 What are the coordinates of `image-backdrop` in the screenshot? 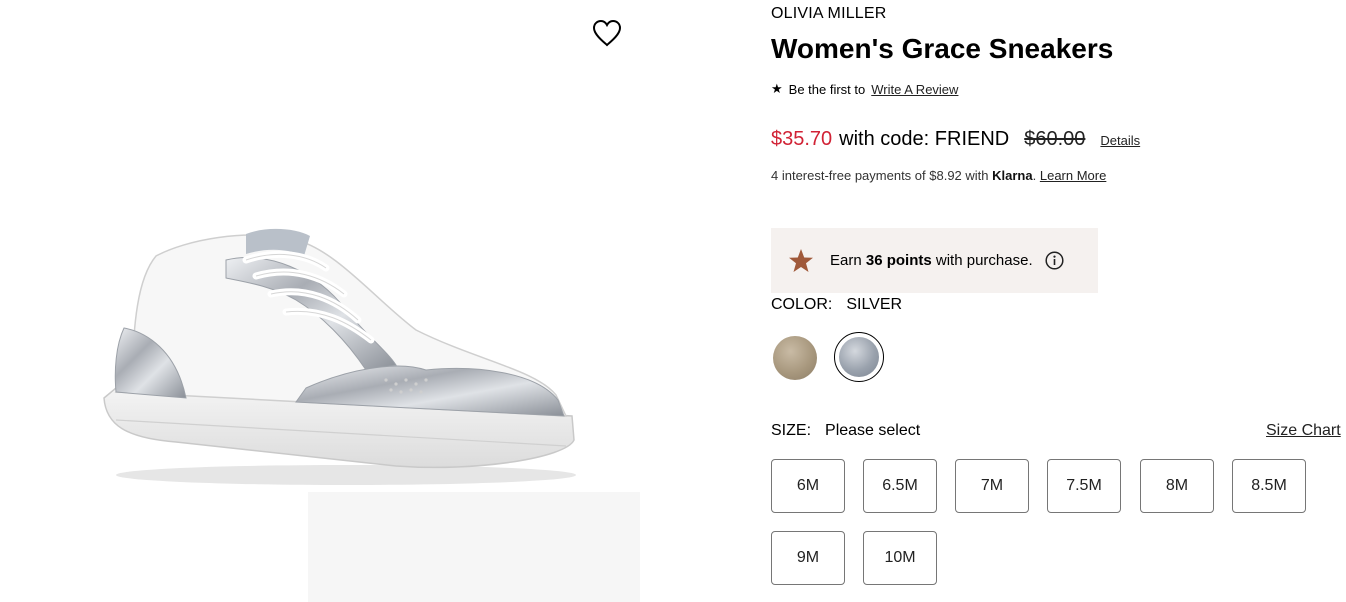 It's located at (474, 547).